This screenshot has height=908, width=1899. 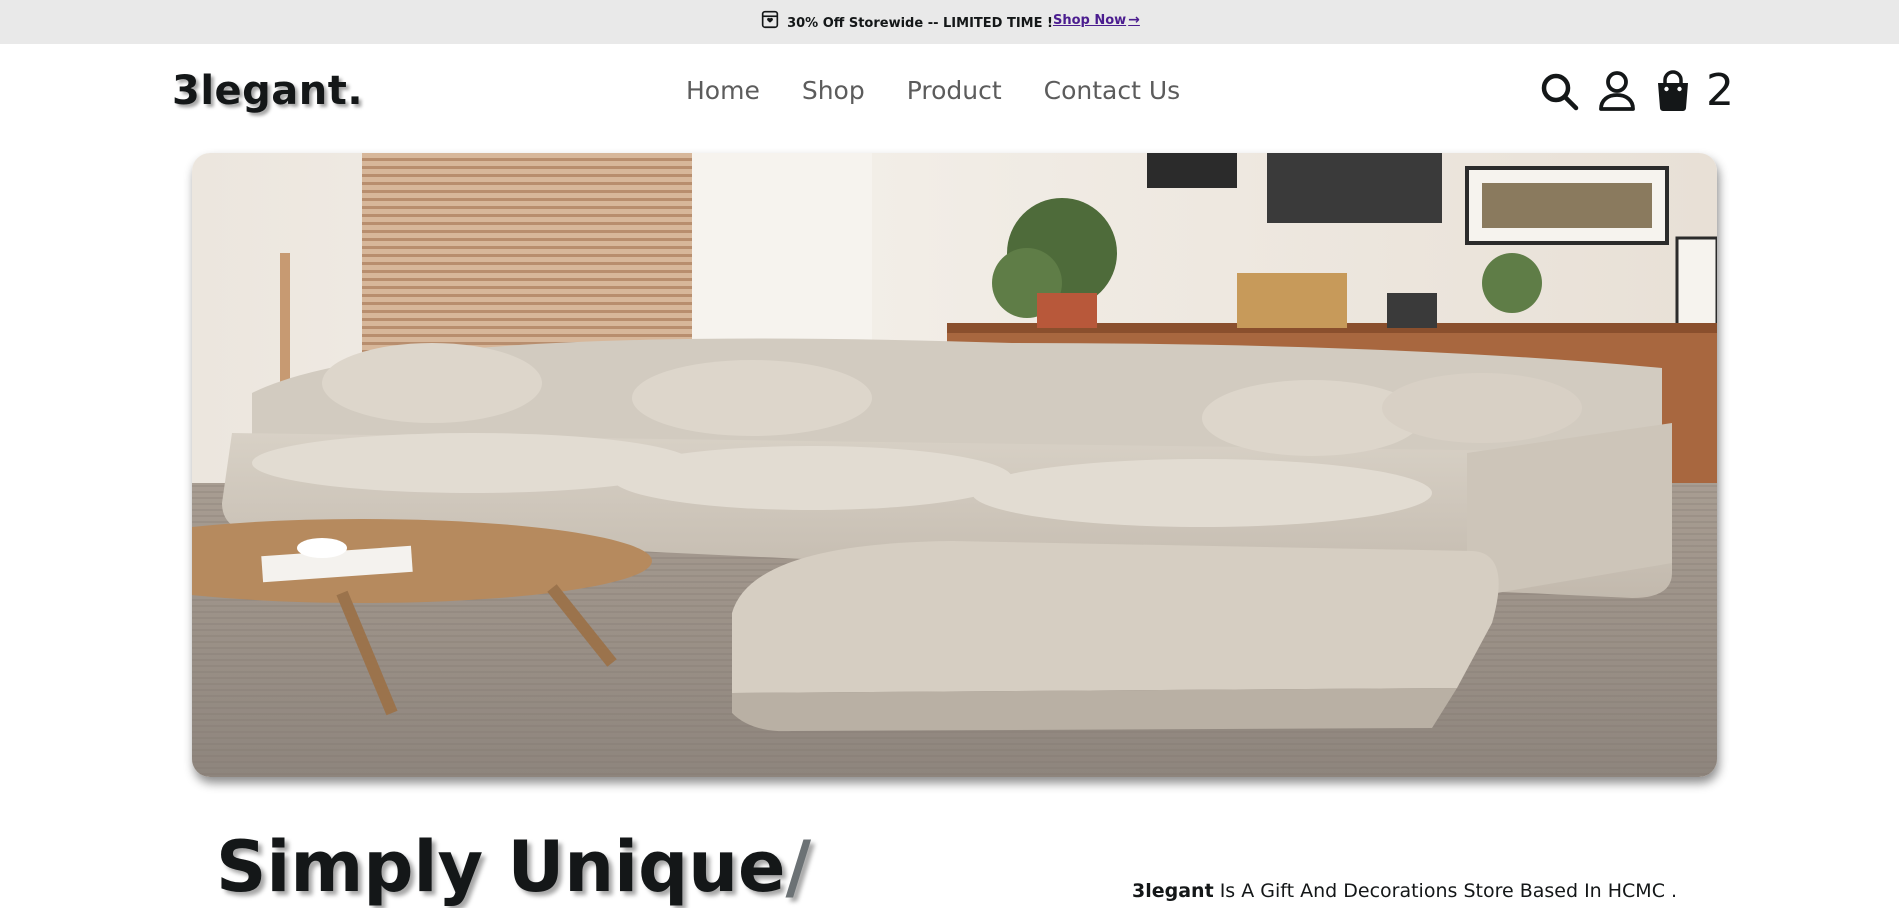 I want to click on search-icon, so click(x=1559, y=91).